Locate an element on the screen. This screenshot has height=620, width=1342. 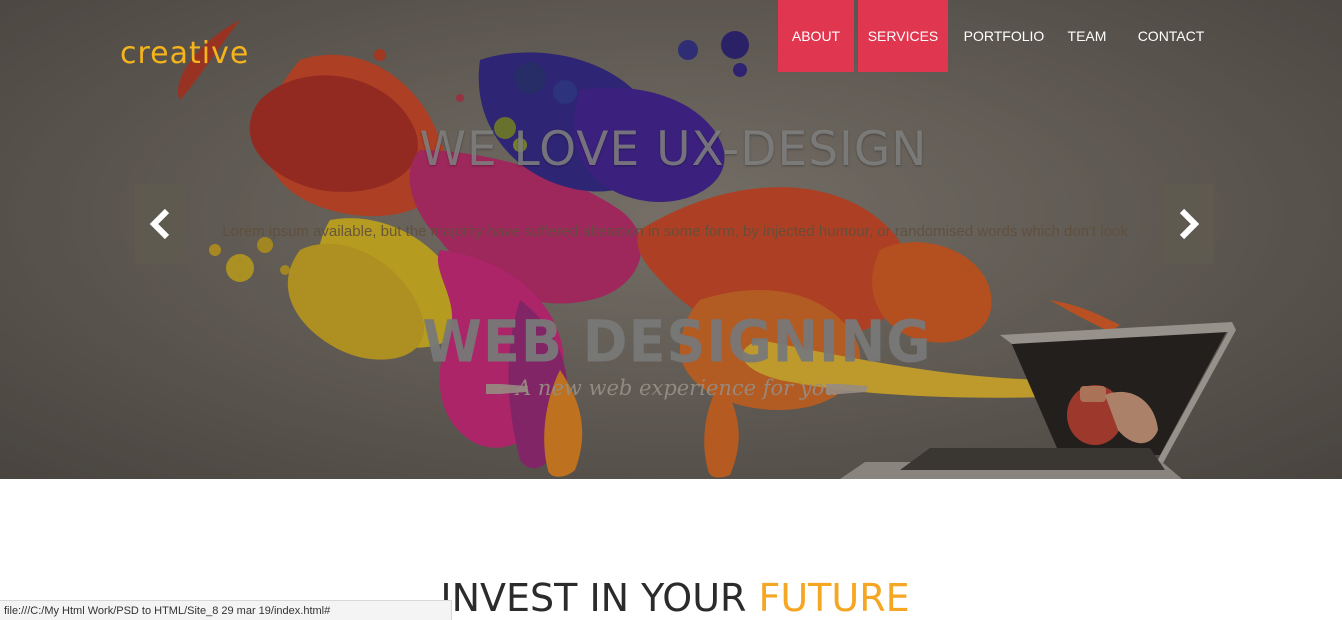
nav-item-about: ABOUT is located at coordinates (816, 36).